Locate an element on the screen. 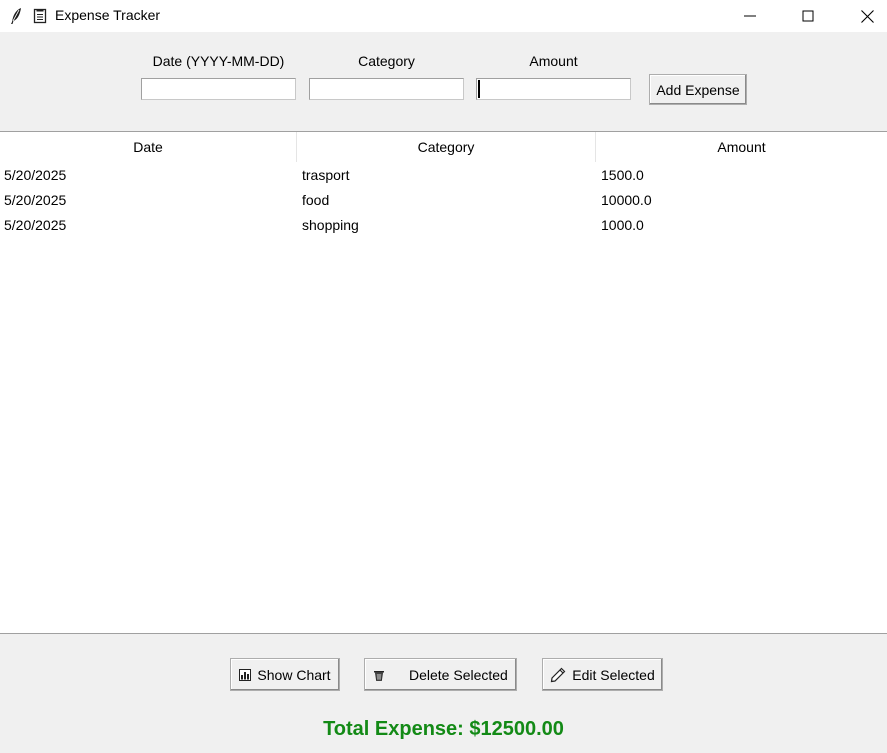 The height and width of the screenshot is (753, 887). window-title: Expense Tracker is located at coordinates (108, 15).